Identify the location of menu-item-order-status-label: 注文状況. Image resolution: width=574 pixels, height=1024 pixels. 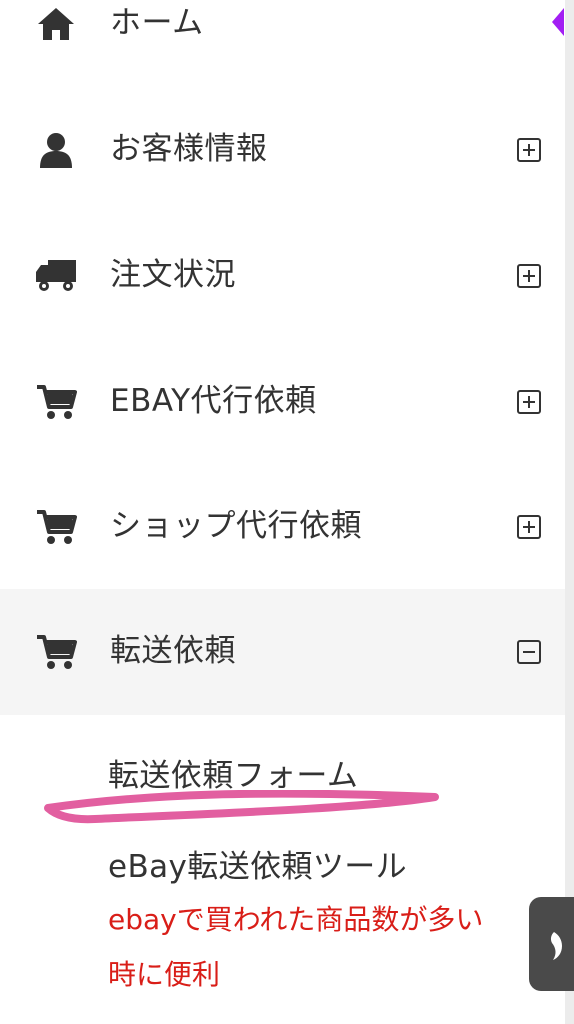
(173, 275).